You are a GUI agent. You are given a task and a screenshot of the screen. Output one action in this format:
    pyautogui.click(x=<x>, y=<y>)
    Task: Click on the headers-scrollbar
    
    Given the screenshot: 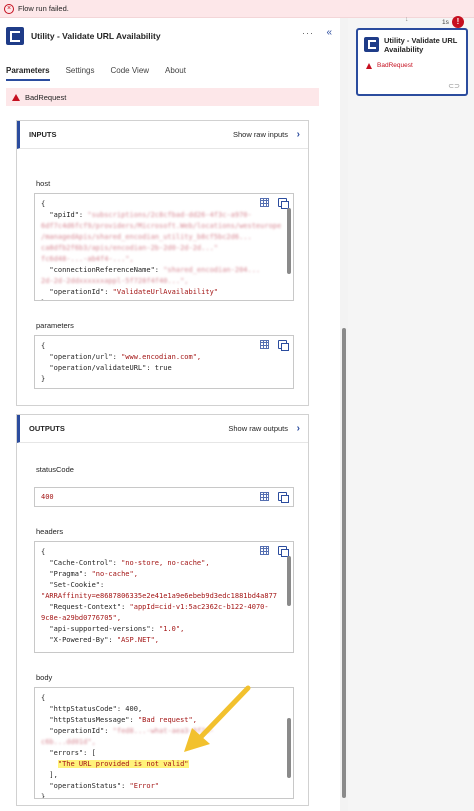 What is the action you would take?
    pyautogui.click(x=289, y=581)
    